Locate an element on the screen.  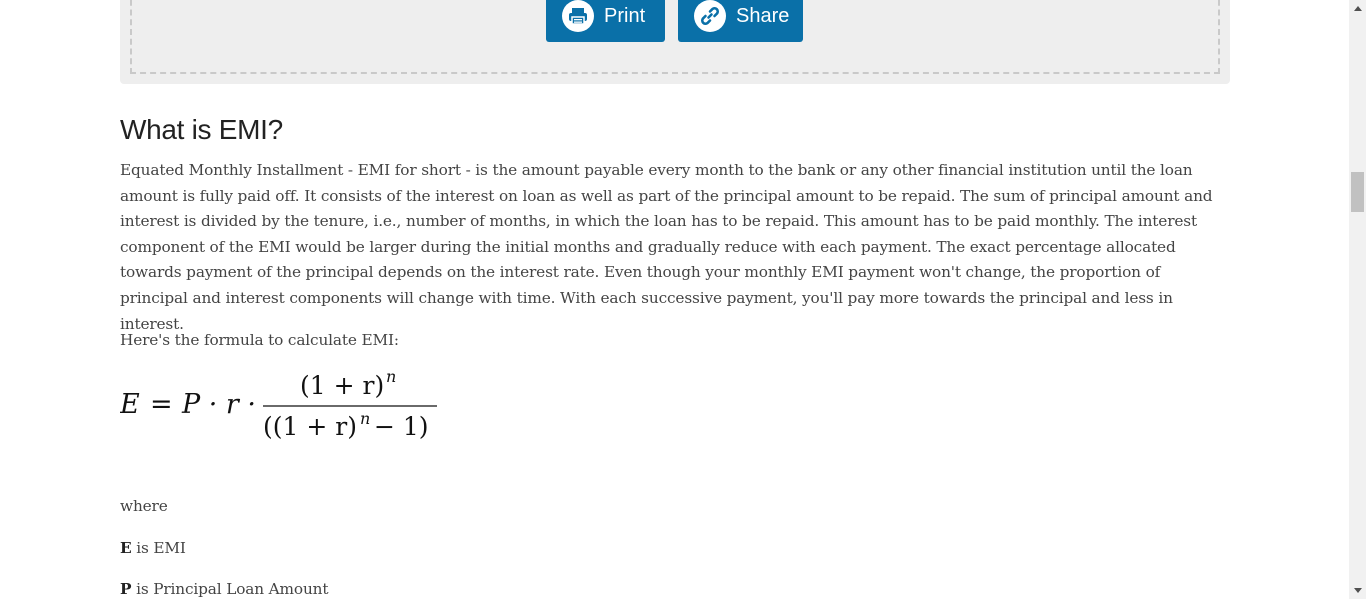
definition-text: is Principal Loan Amount is located at coordinates (230, 589).